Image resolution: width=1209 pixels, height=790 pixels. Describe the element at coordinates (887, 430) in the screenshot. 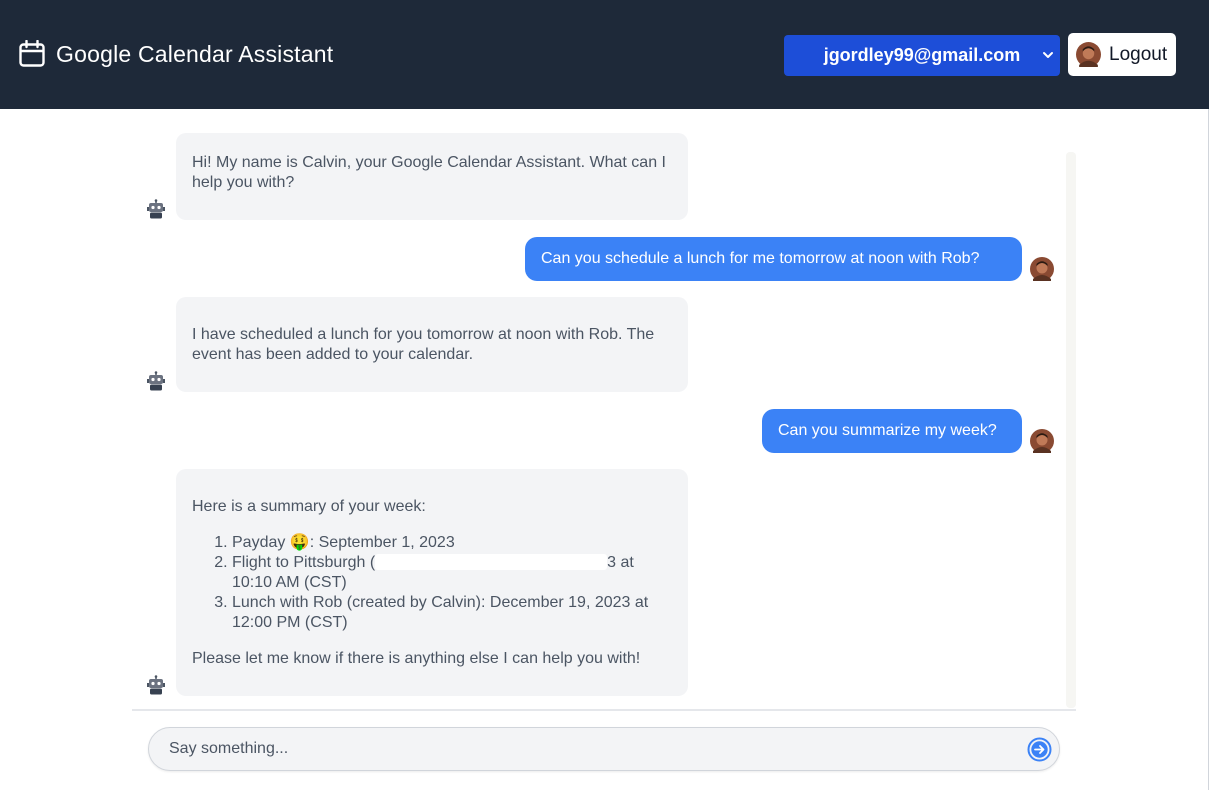

I see `user-message-text: Can you summarize my week?` at that location.